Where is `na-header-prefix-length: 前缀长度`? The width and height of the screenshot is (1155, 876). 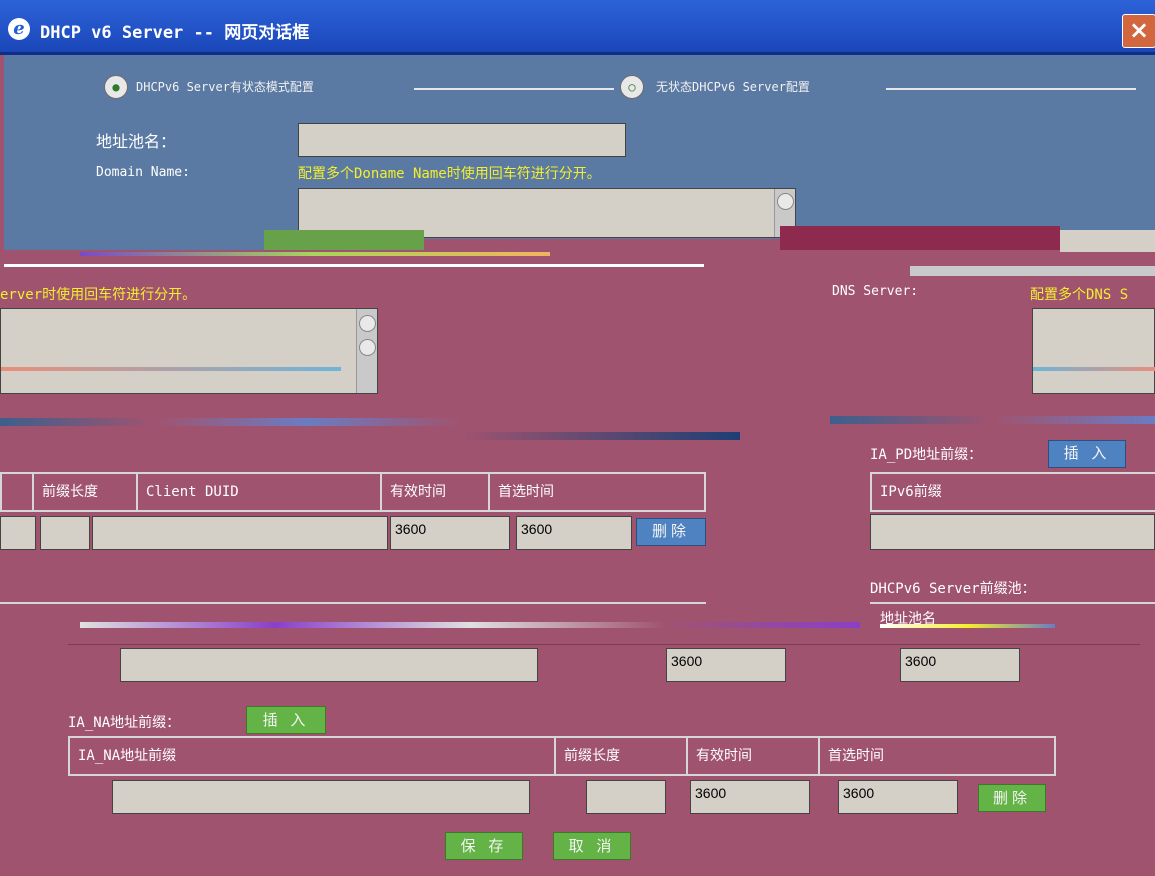
na-header-prefix-length: 前缀长度 is located at coordinates (622, 756).